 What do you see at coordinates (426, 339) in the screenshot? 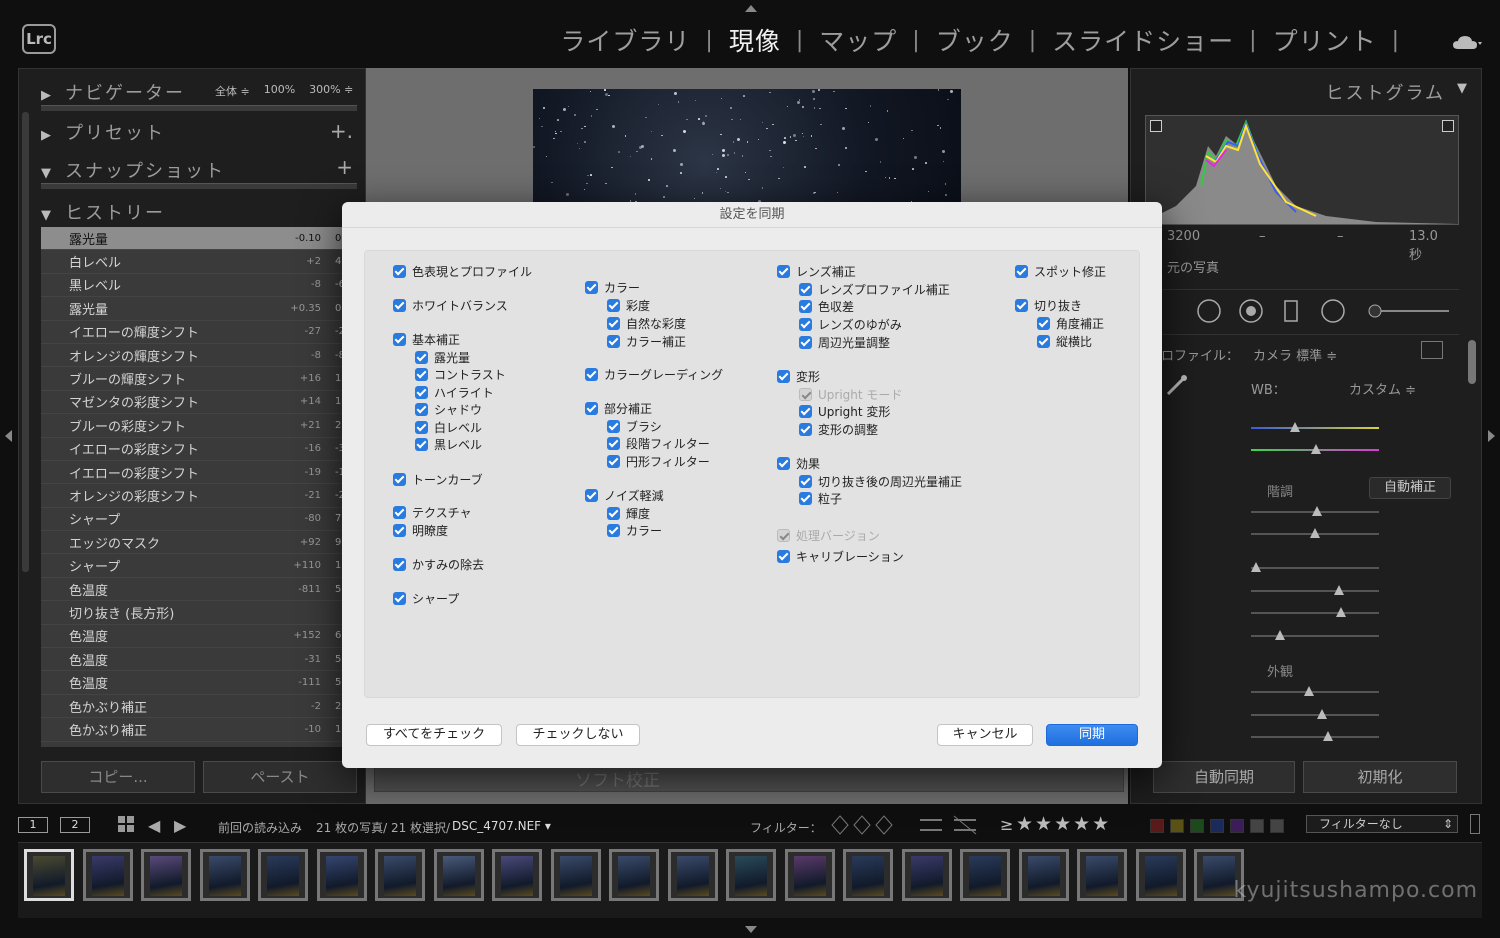
I see `sync-checkbox: 基本補正` at bounding box center [426, 339].